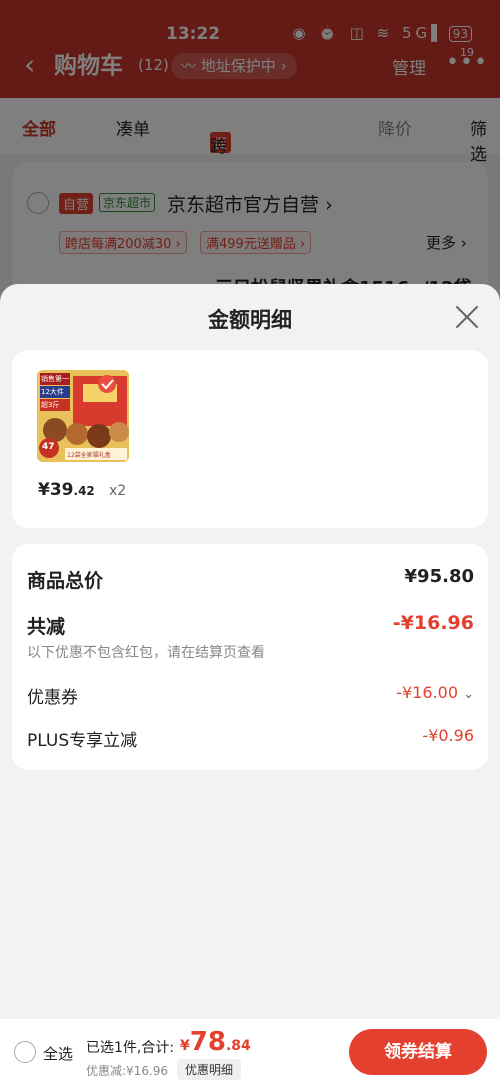  What do you see at coordinates (448, 735) in the screenshot?
I see `plus-value: -¥0.96` at bounding box center [448, 735].